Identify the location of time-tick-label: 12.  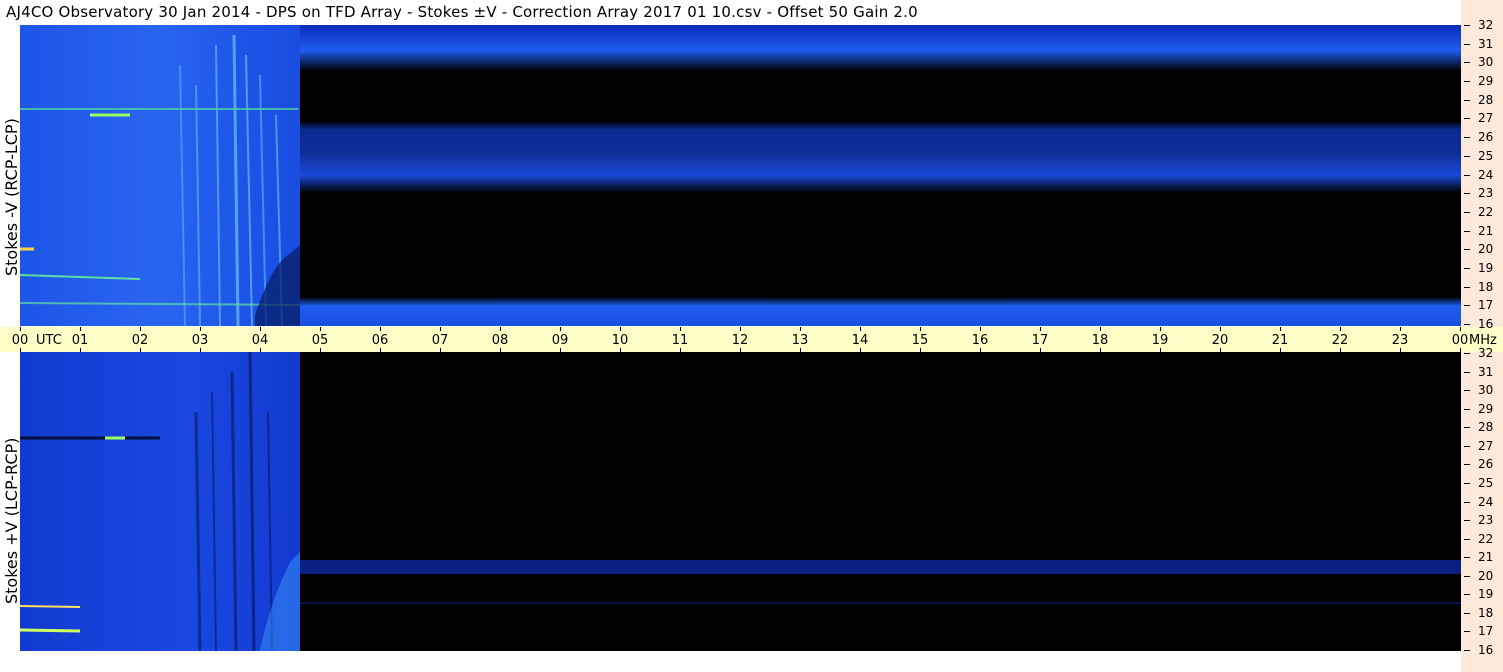
(740, 340).